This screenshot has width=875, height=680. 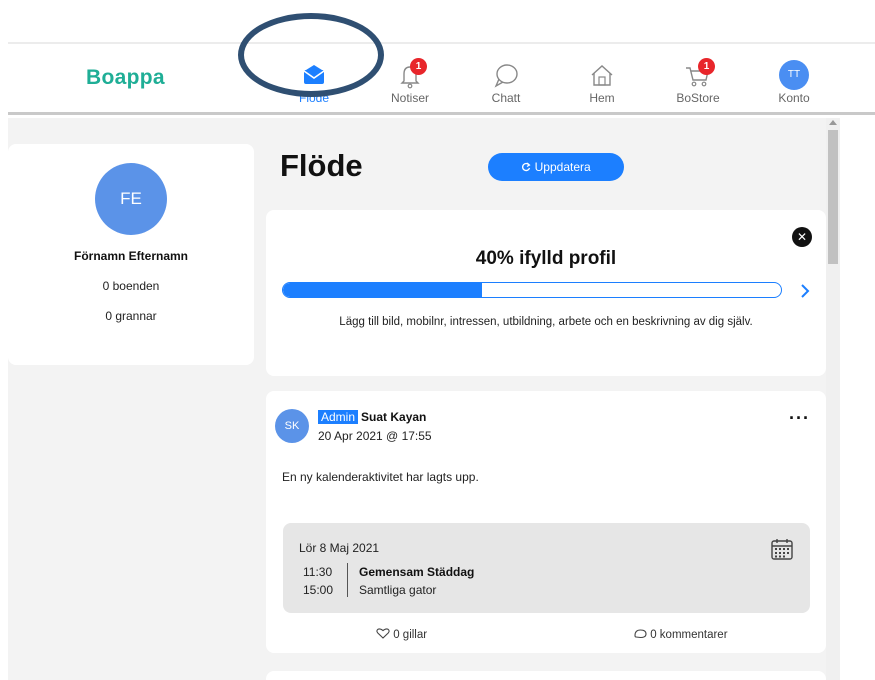 What do you see at coordinates (602, 98) in the screenshot?
I see `nav-label: Hem` at bounding box center [602, 98].